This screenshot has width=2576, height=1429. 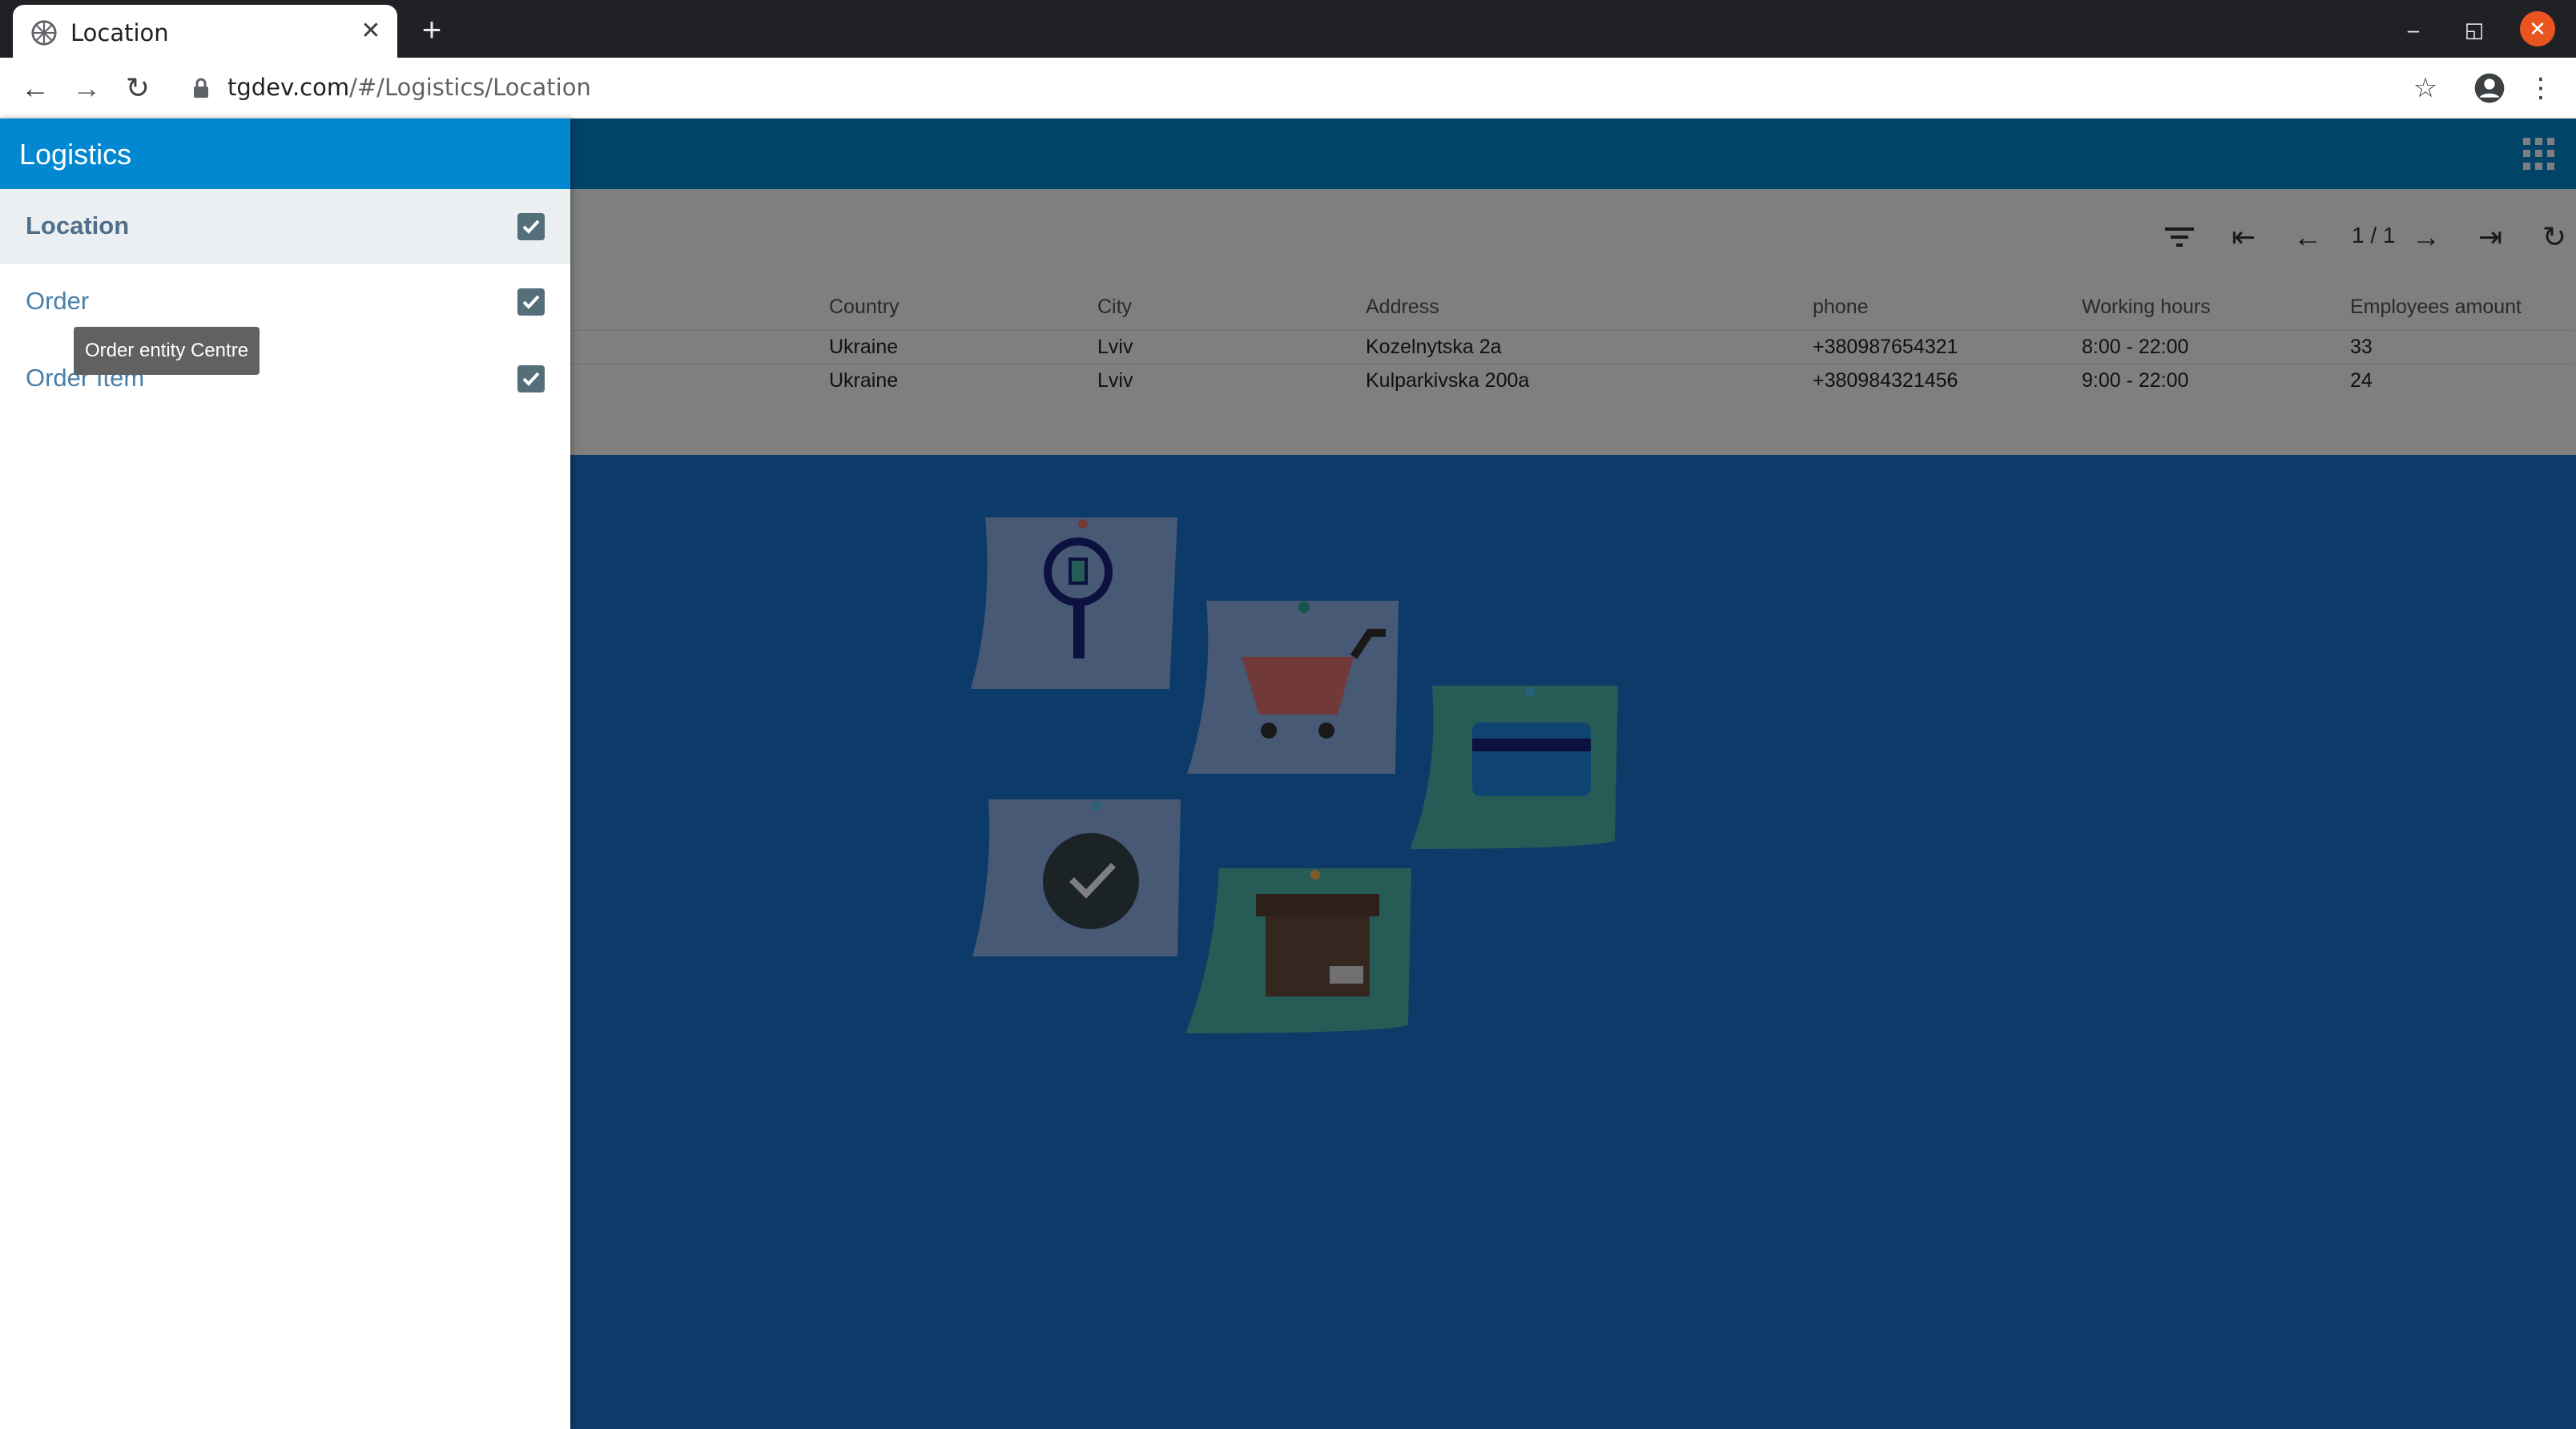 I want to click on drawer-item-location: Location, so click(x=285, y=226).